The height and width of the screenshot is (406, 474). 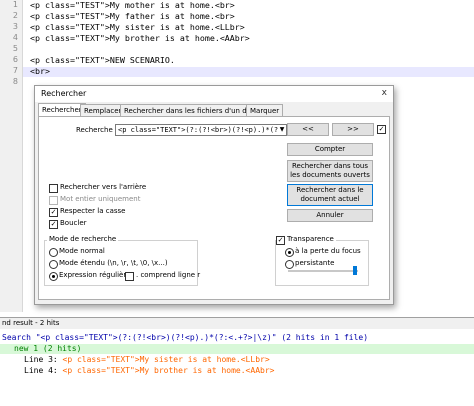 I want to click on line-number: 1, so click(x=15, y=4).